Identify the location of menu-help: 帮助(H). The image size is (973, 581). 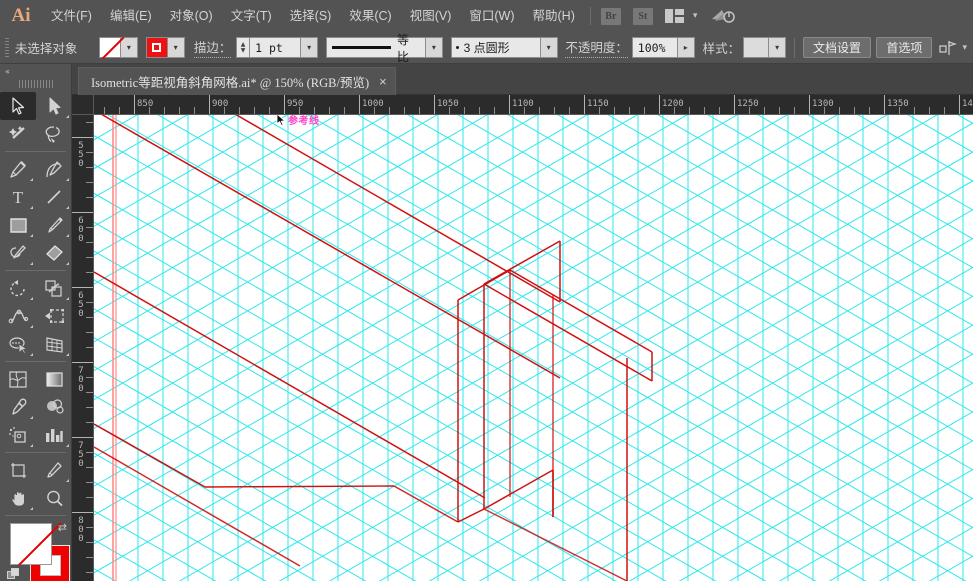
(554, 16).